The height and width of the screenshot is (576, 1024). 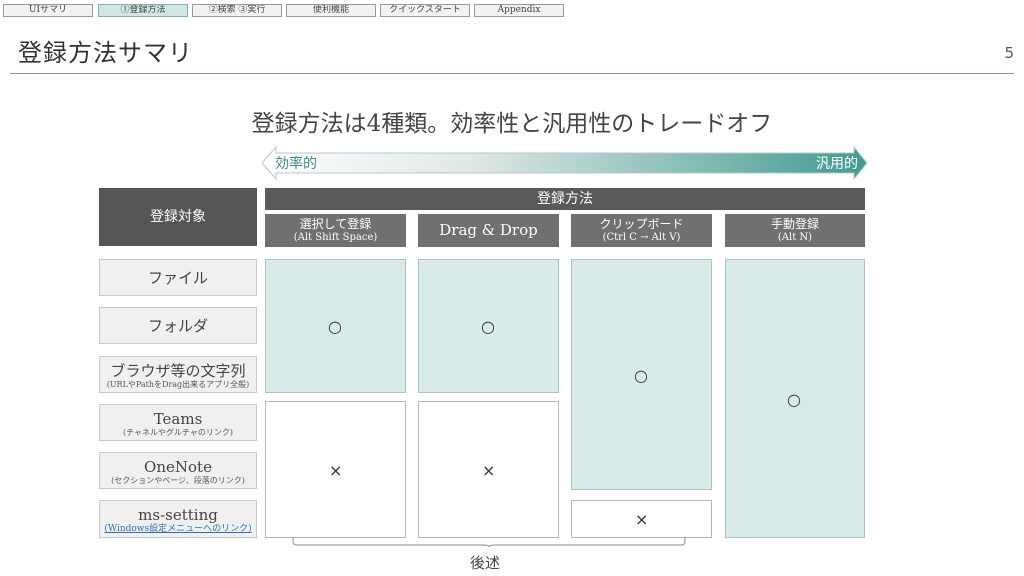 I want to click on cell-clipboard-supported: ○, so click(x=641, y=374).